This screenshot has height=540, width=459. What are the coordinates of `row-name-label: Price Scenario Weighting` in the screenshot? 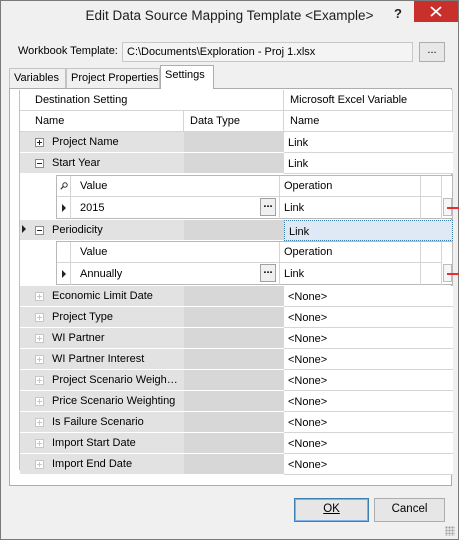 It's located at (114, 401).